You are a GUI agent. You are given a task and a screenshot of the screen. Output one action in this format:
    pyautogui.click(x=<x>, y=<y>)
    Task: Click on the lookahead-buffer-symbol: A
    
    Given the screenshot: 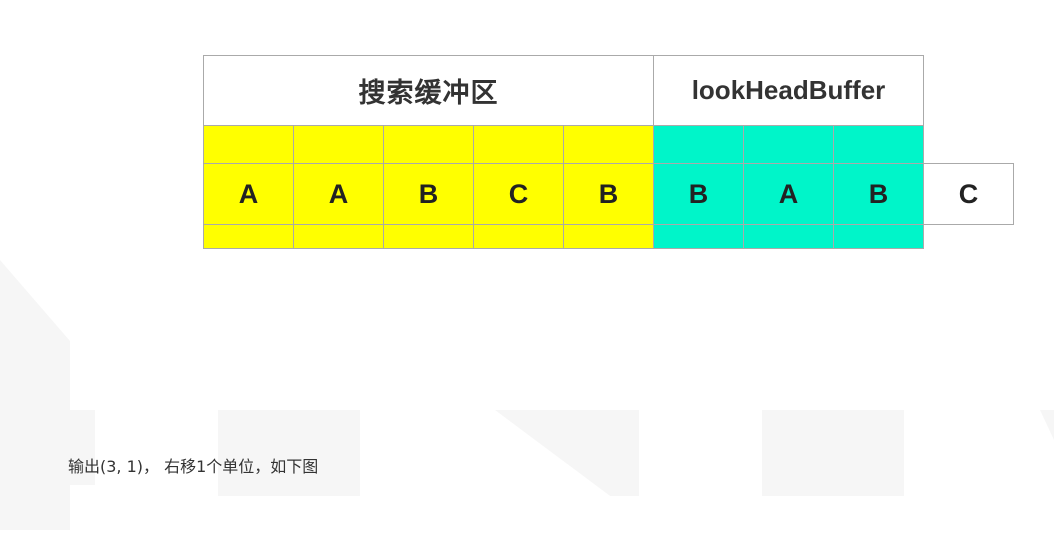 What is the action you would take?
    pyautogui.click(x=788, y=194)
    